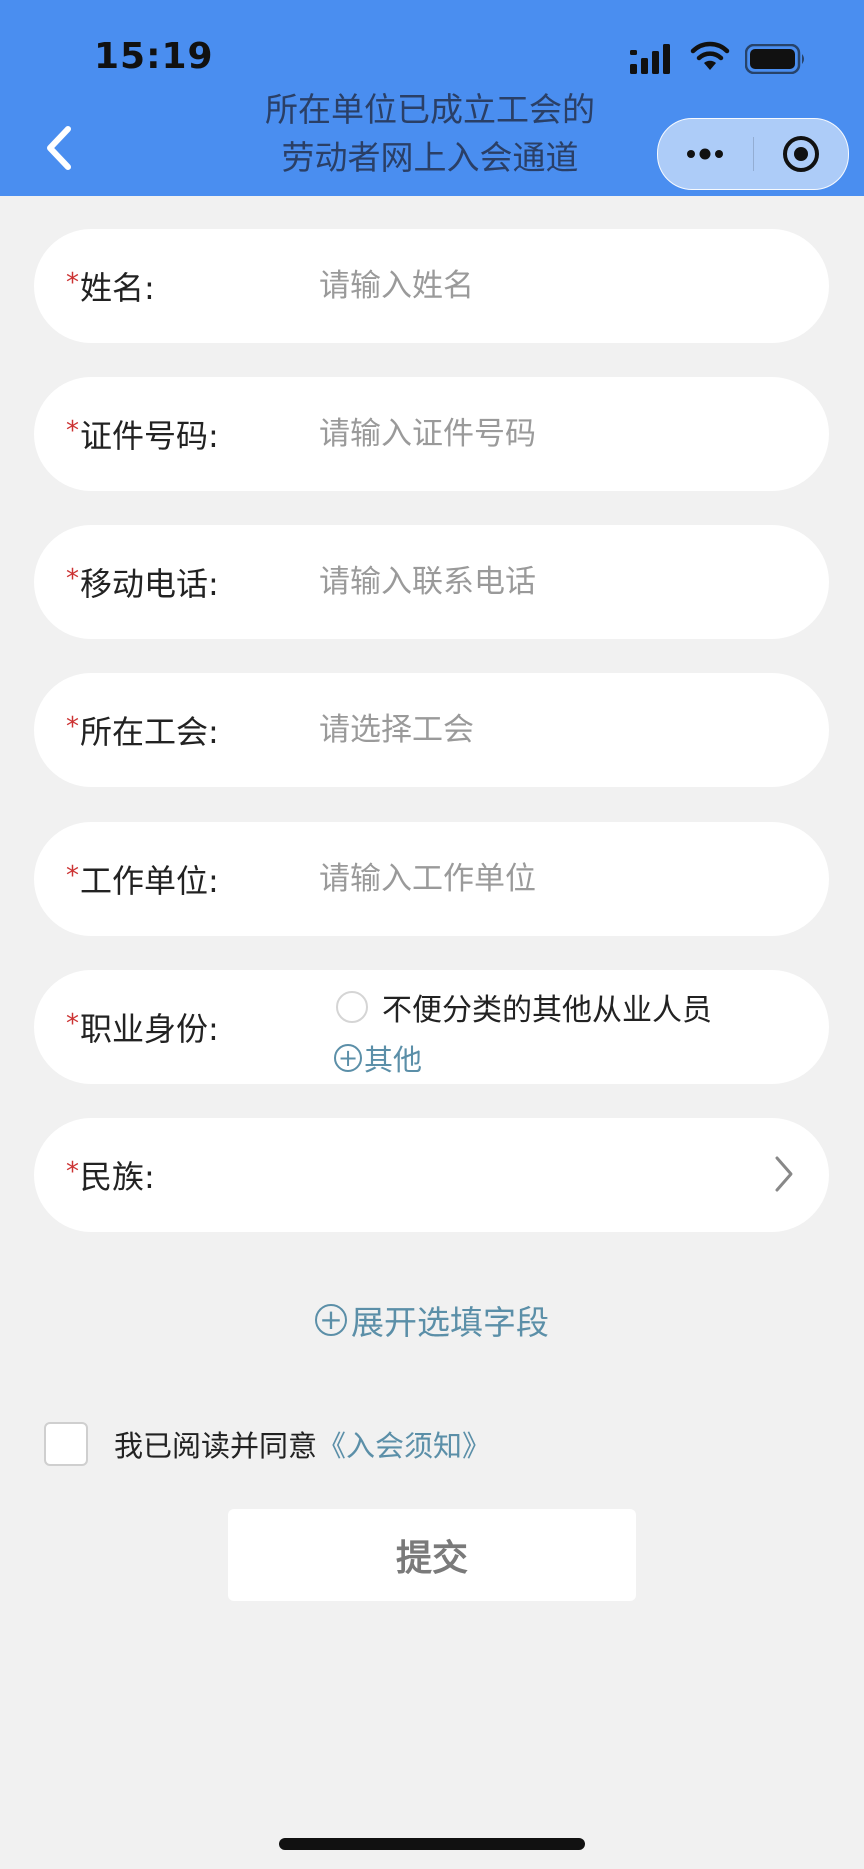 This screenshot has height=1869, width=864. Describe the element at coordinates (352, 1007) in the screenshot. I see `radio-circle-icon` at that location.